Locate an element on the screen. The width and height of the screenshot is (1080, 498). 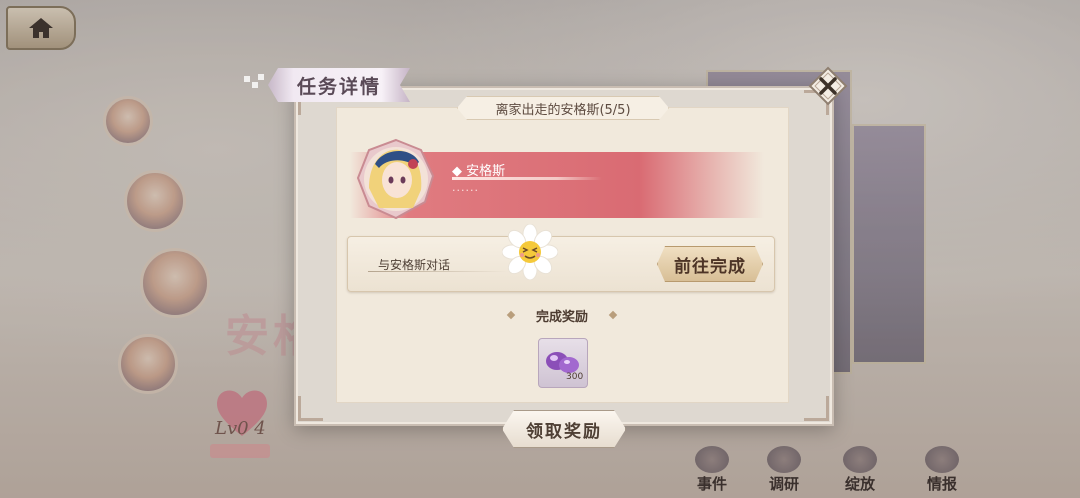
claim-reward-label: 领取奖励 is located at coordinates (564, 431).